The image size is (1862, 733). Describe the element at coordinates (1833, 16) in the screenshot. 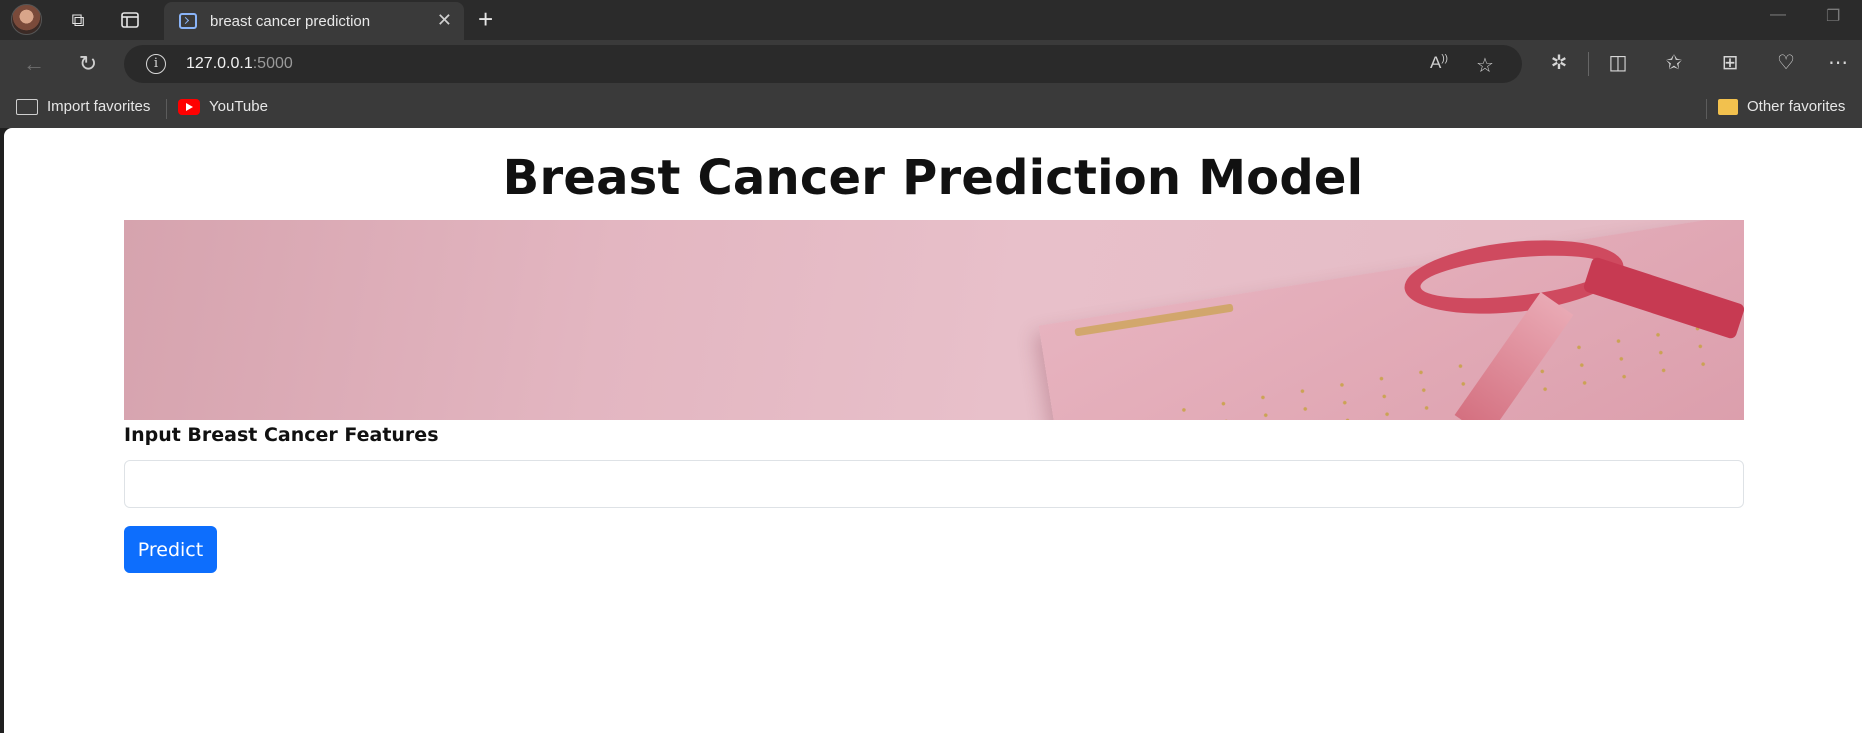

I see `restore-icon: ❐` at that location.